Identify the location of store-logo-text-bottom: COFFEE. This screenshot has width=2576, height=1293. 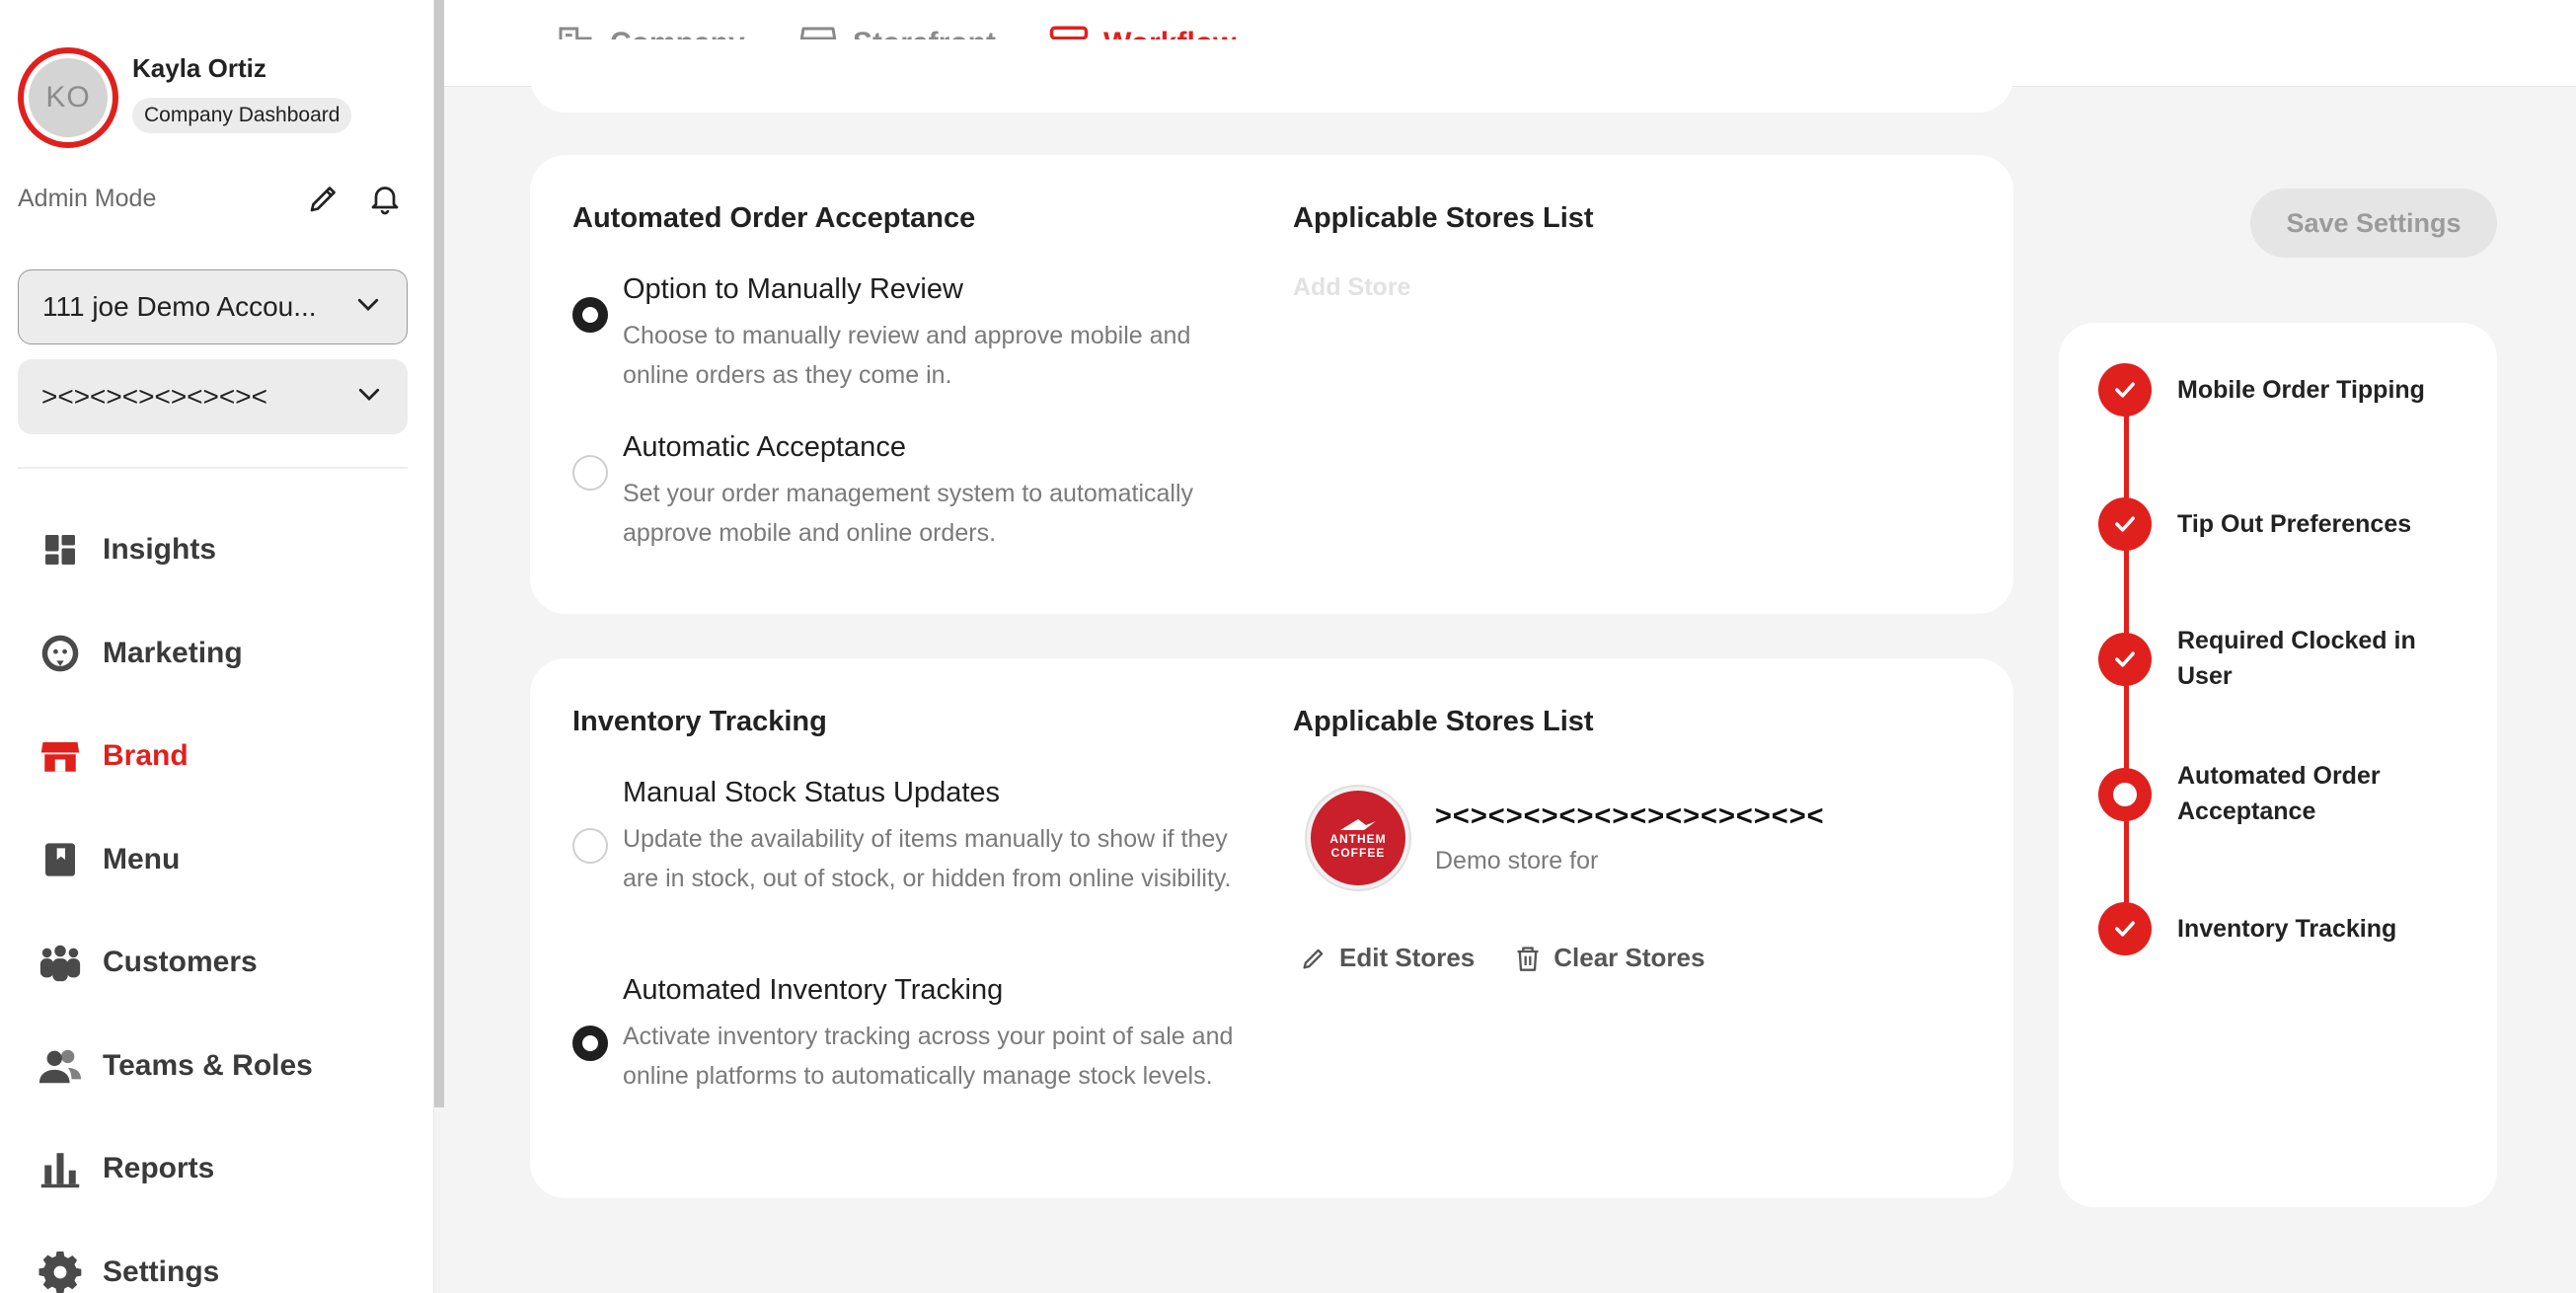
(1358, 853).